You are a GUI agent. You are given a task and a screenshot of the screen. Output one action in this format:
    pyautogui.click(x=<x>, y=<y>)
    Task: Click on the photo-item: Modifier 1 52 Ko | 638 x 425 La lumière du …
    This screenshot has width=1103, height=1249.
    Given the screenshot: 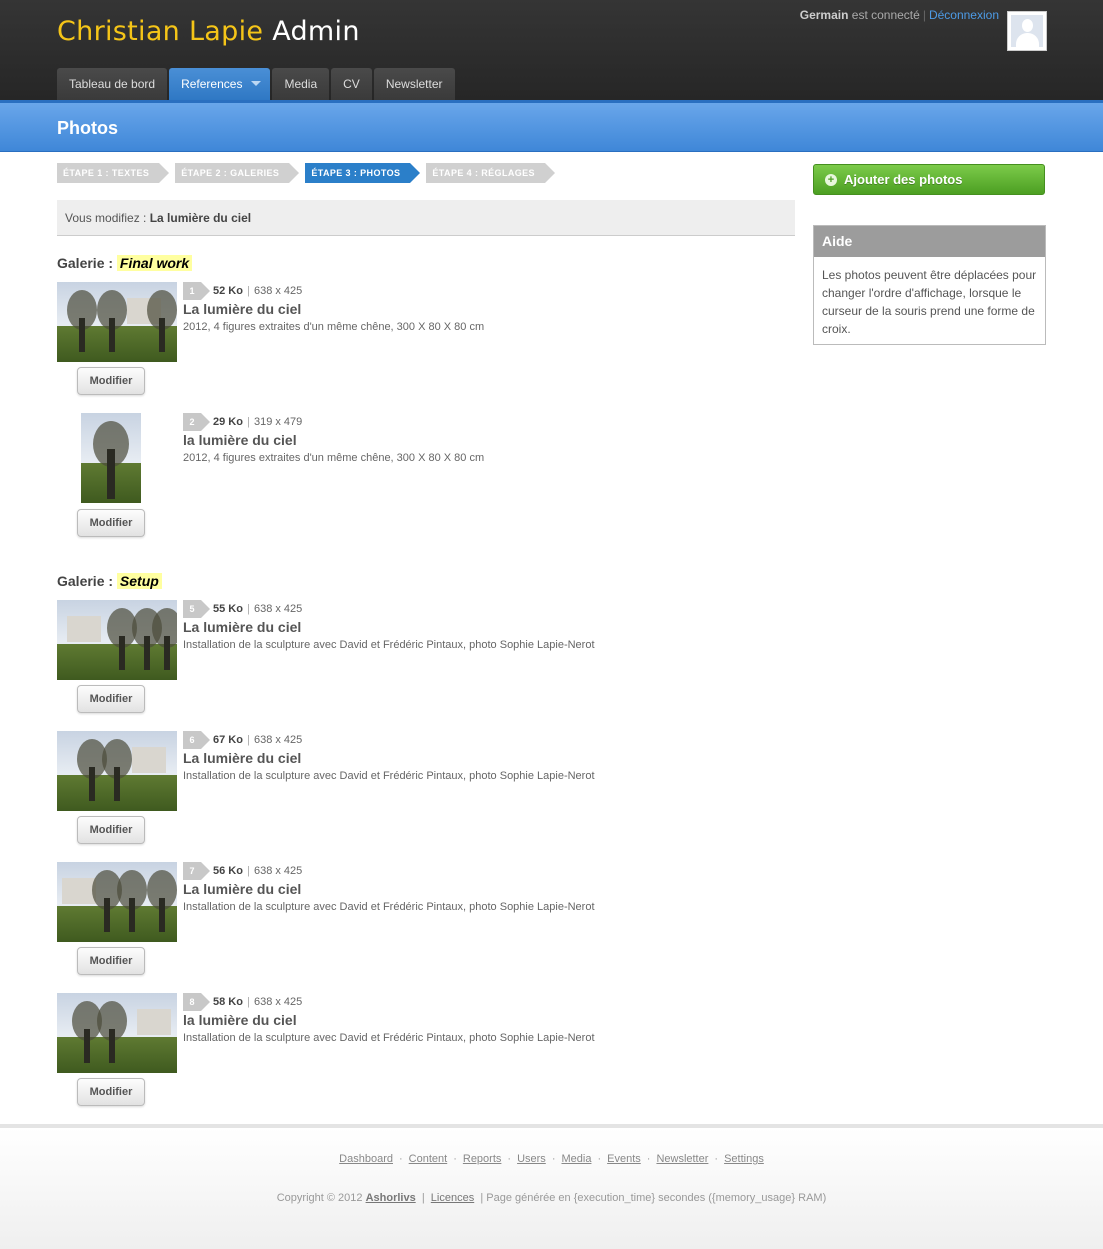 What is the action you would take?
    pyautogui.click(x=427, y=347)
    